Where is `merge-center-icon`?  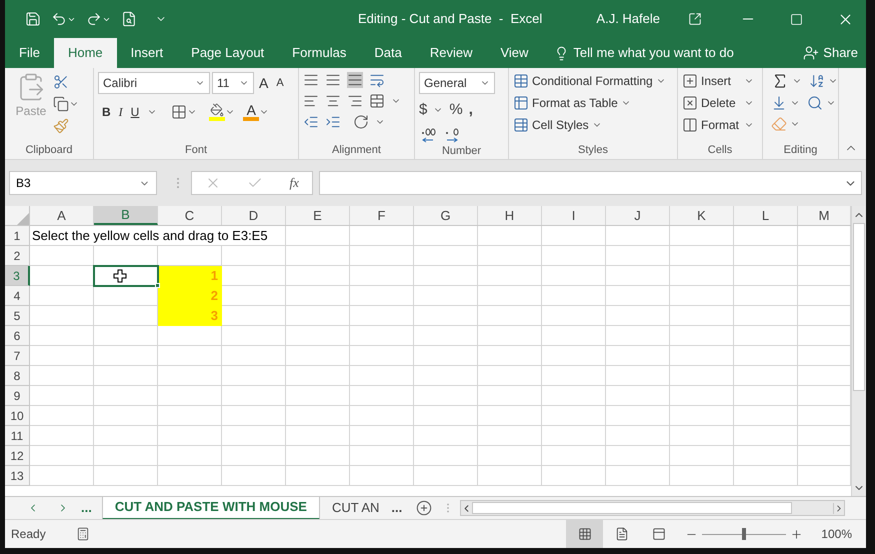 merge-center-icon is located at coordinates (377, 101).